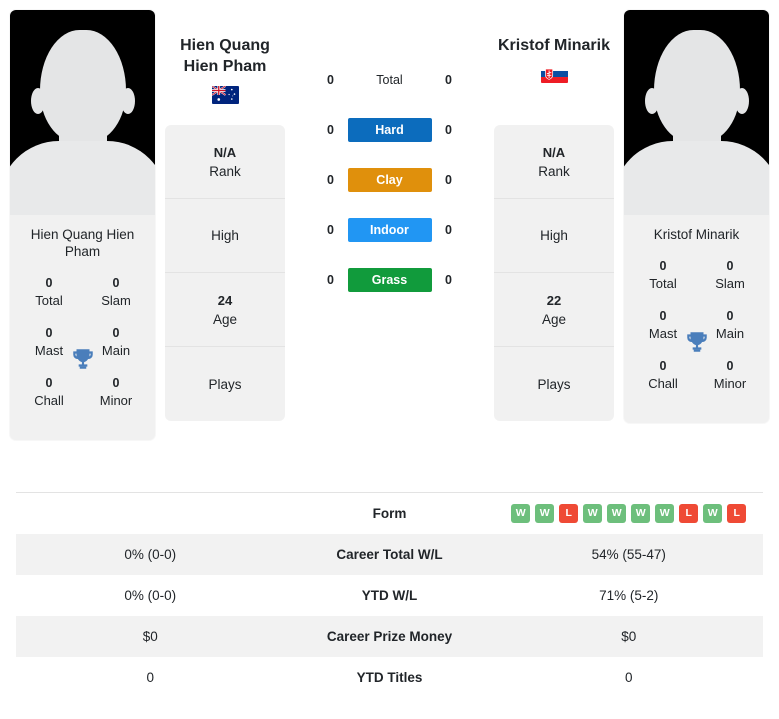 This screenshot has height=719, width=779. Describe the element at coordinates (730, 383) in the screenshot. I see `titles-minor-label: Minor` at that location.